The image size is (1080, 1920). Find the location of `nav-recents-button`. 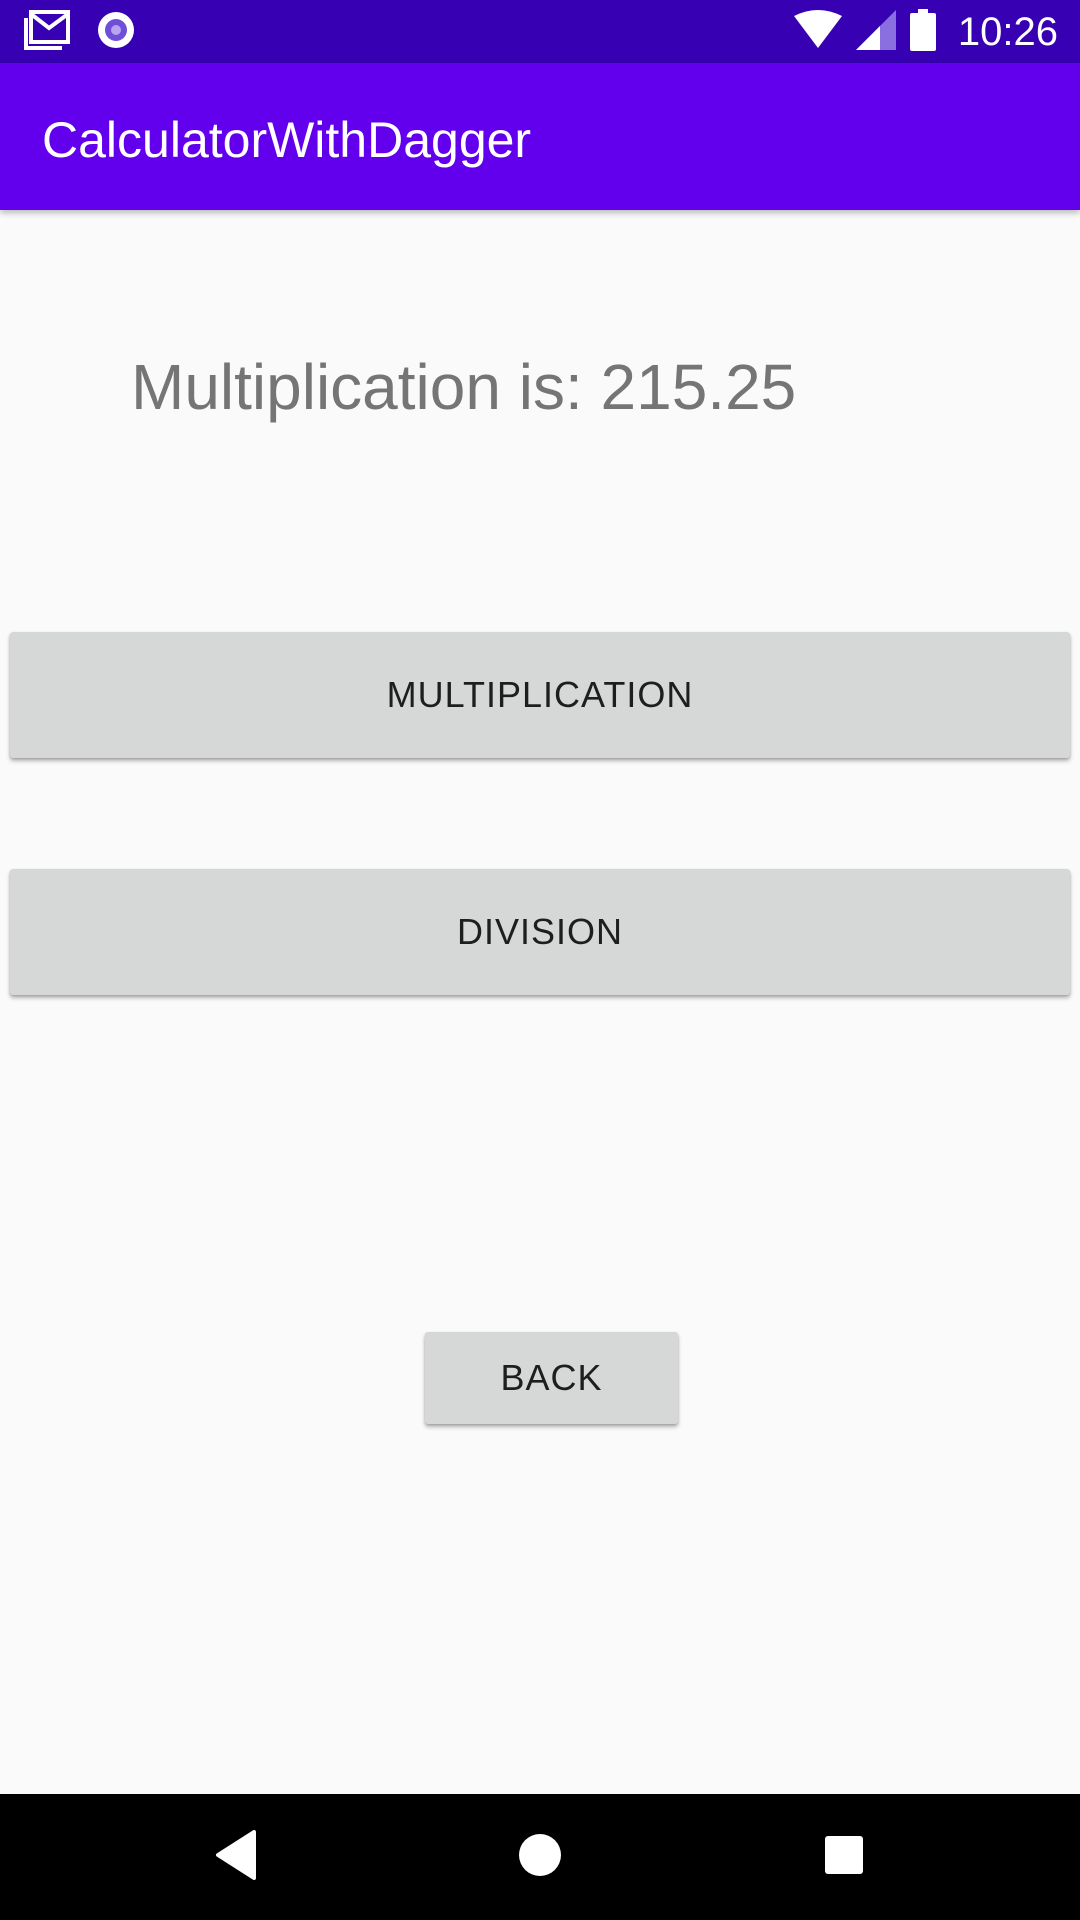

nav-recents-button is located at coordinates (844, 1857).